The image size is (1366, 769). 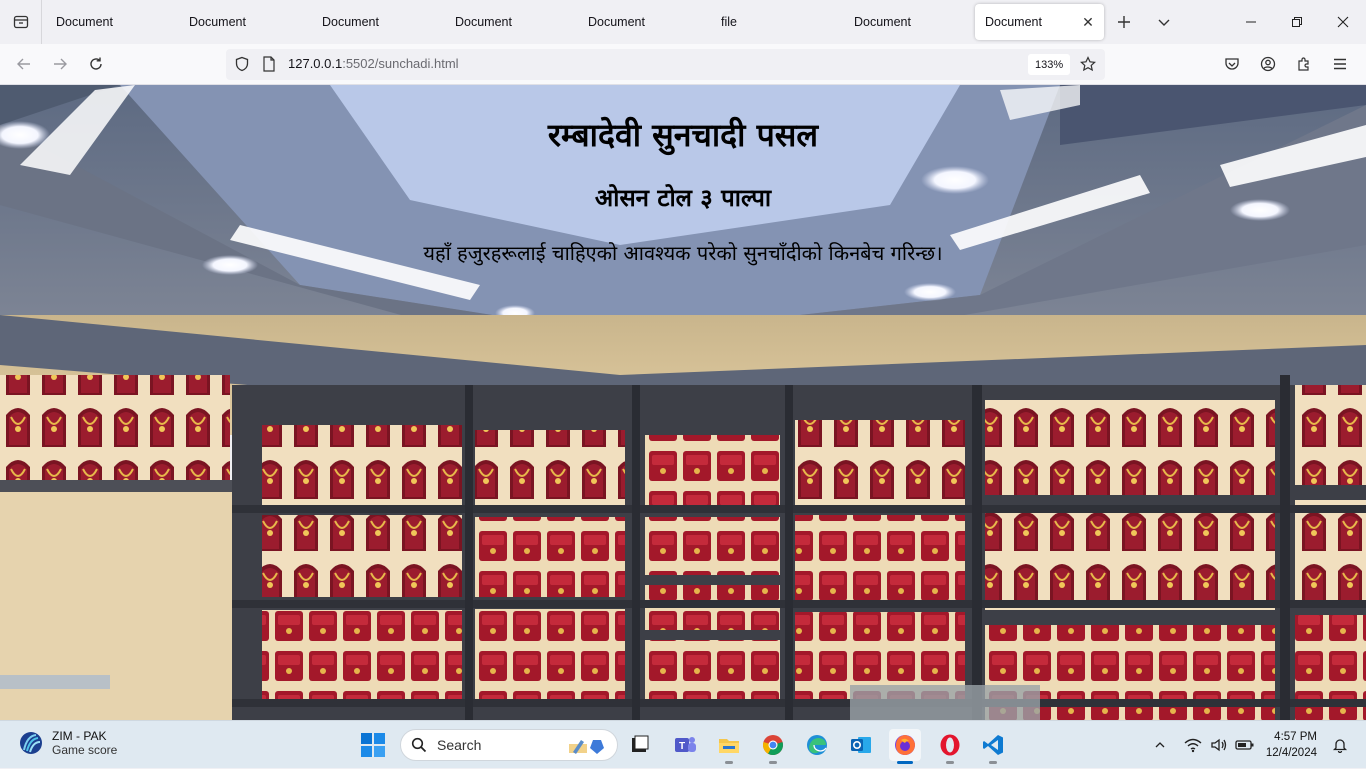 What do you see at coordinates (773, 746) in the screenshot?
I see `chrome-button` at bounding box center [773, 746].